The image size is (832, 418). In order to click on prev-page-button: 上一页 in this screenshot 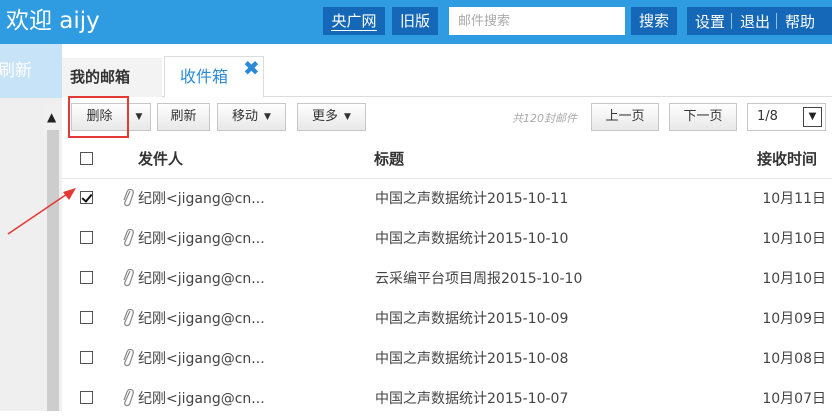, I will do `click(625, 117)`.